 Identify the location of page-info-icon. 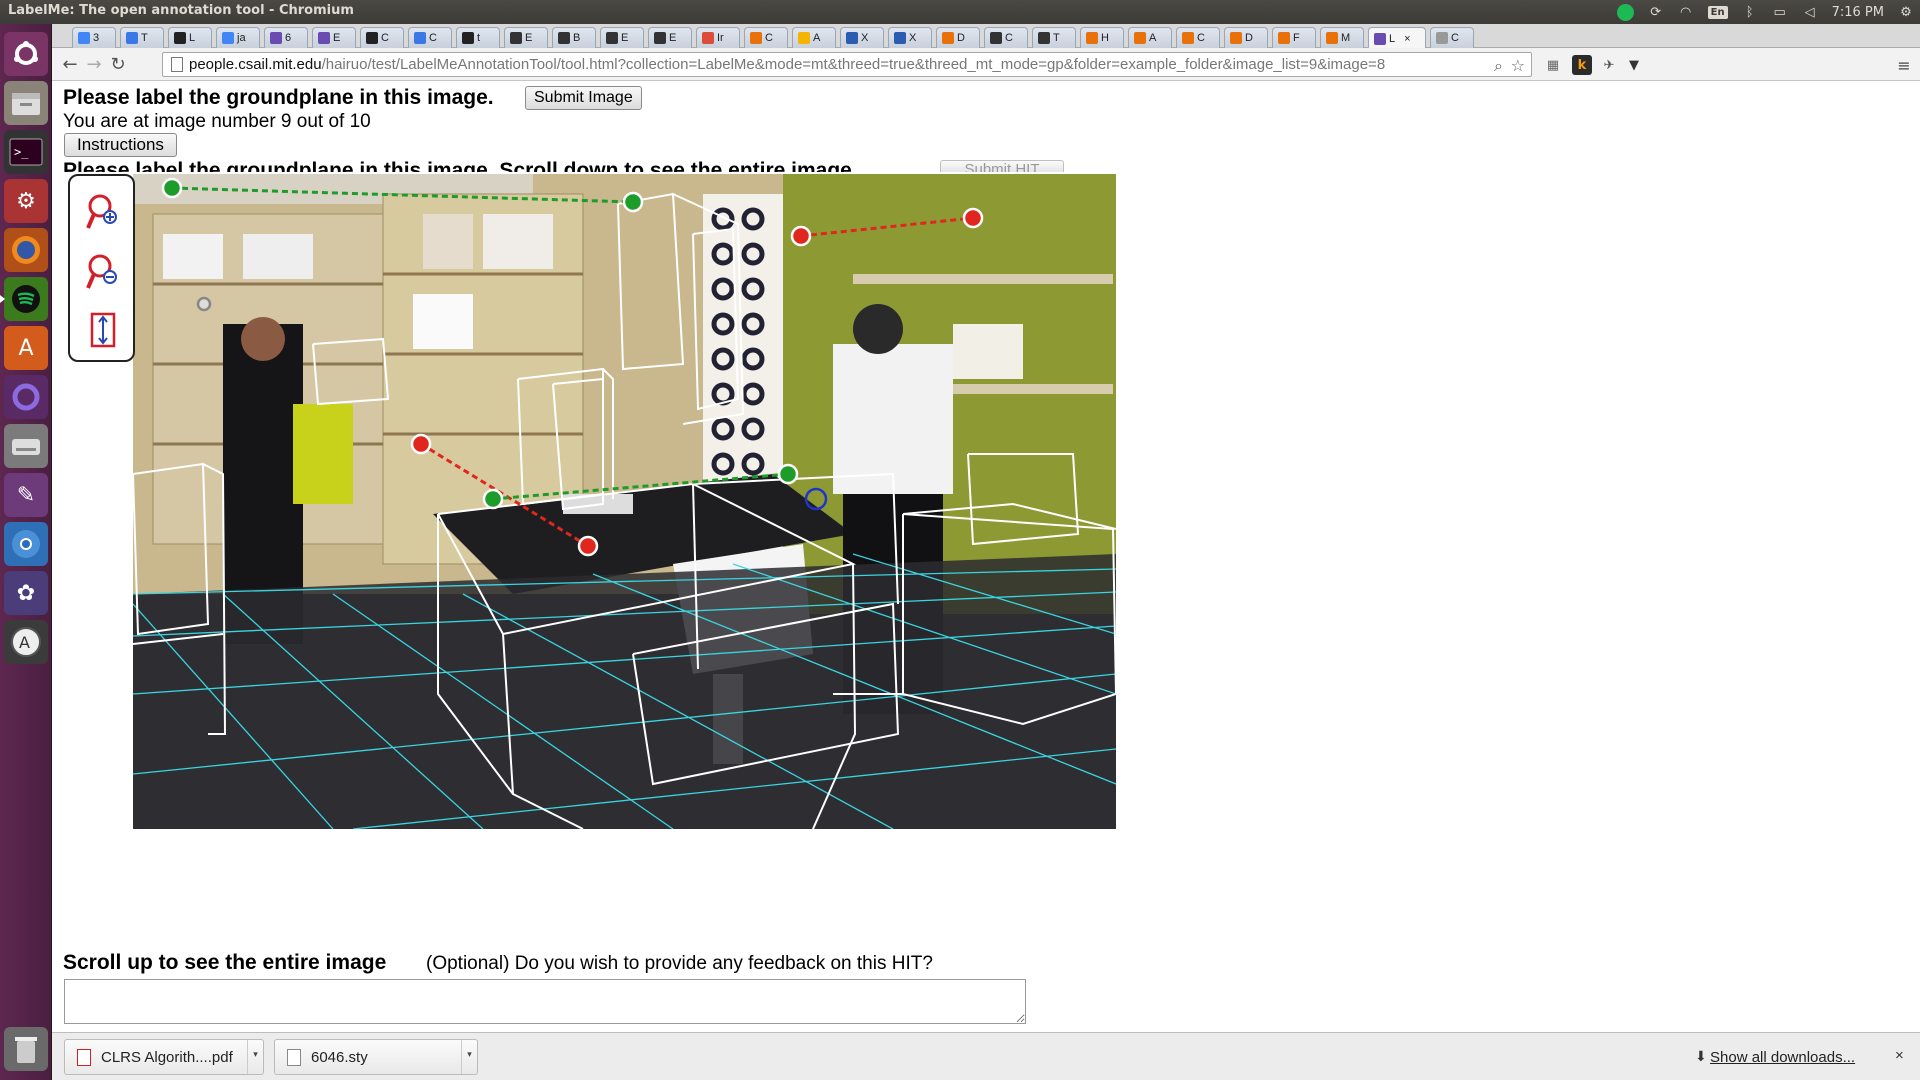
(177, 64).